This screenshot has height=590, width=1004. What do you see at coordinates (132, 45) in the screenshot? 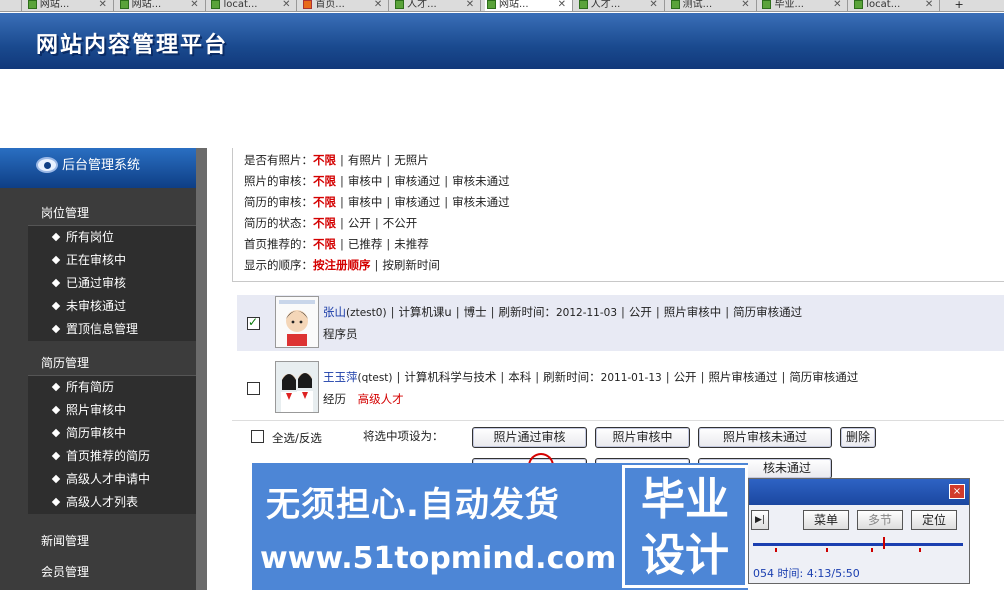
I see `page-title: 网站内容管理平台` at bounding box center [132, 45].